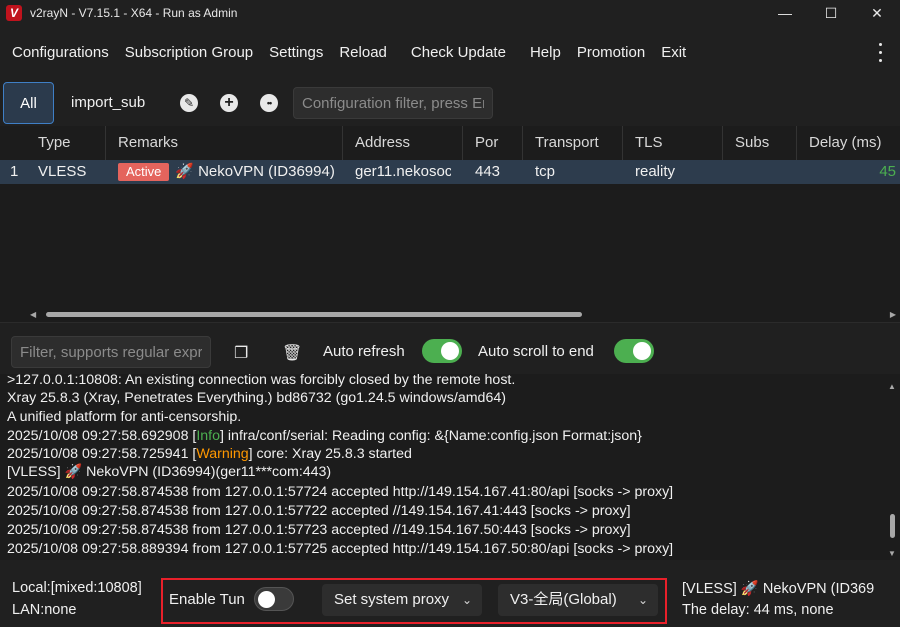  I want to click on log-filter-input, so click(111, 352).